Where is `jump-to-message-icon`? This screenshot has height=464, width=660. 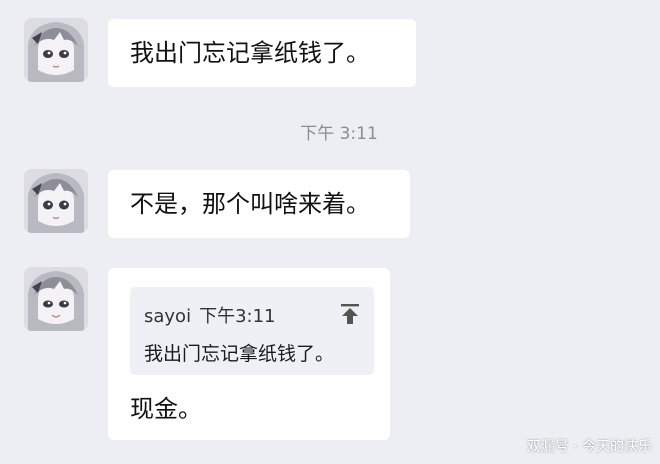
jump-to-message-icon is located at coordinates (350, 314).